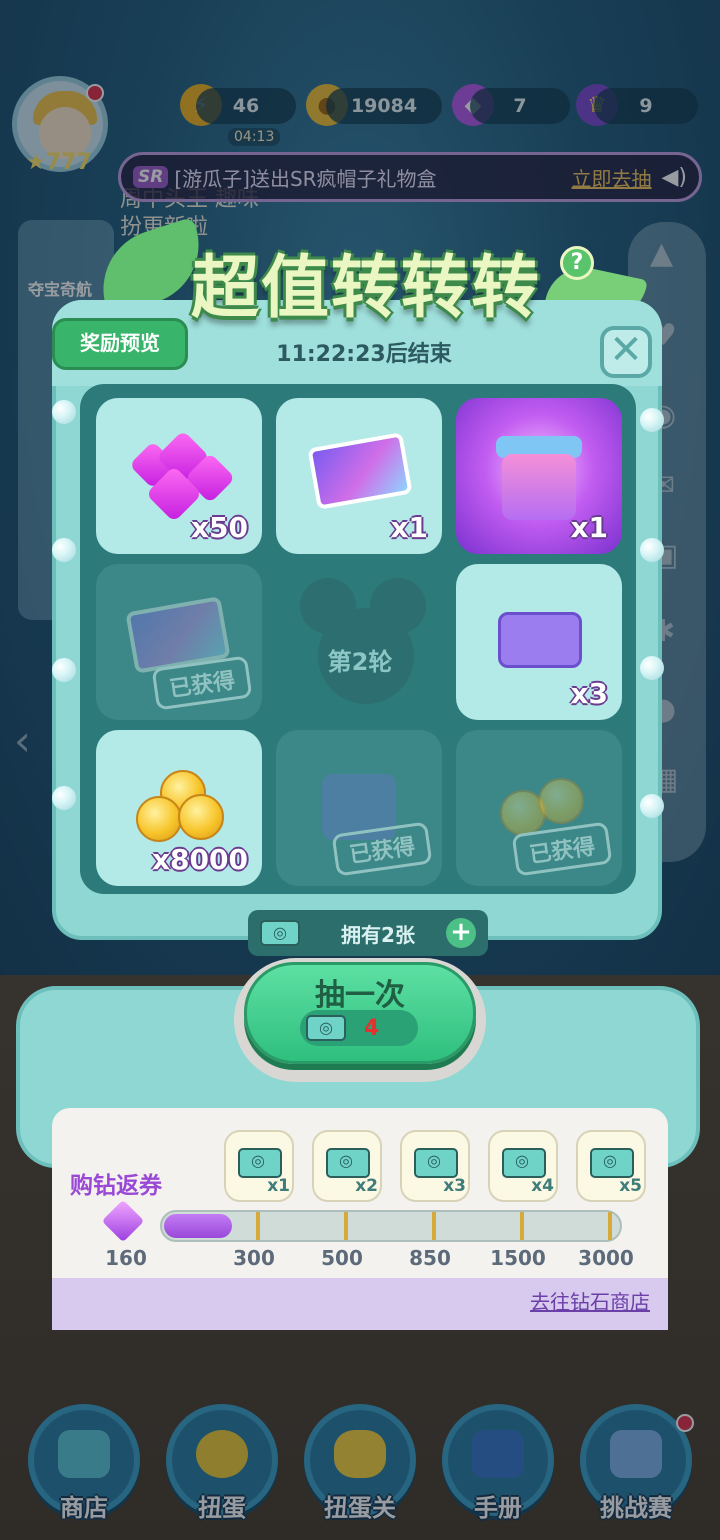 This screenshot has height=1540, width=720. Describe the element at coordinates (430, 1258) in the screenshot. I see `tier-amount: 850` at that location.